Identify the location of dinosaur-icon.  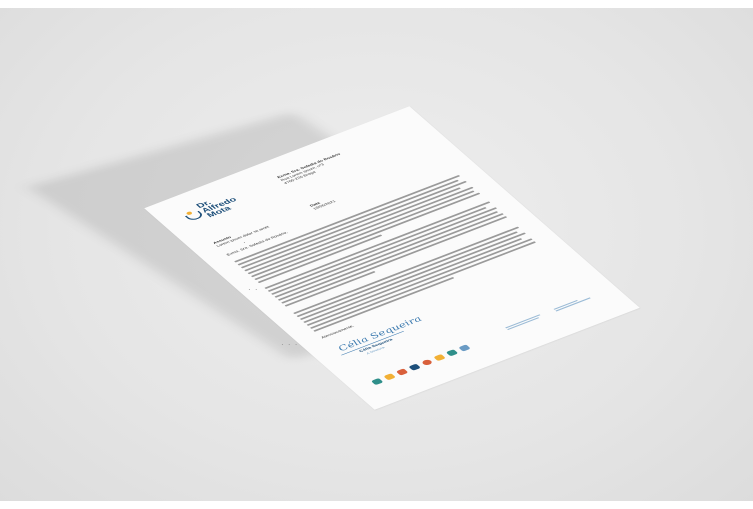
(377, 382).